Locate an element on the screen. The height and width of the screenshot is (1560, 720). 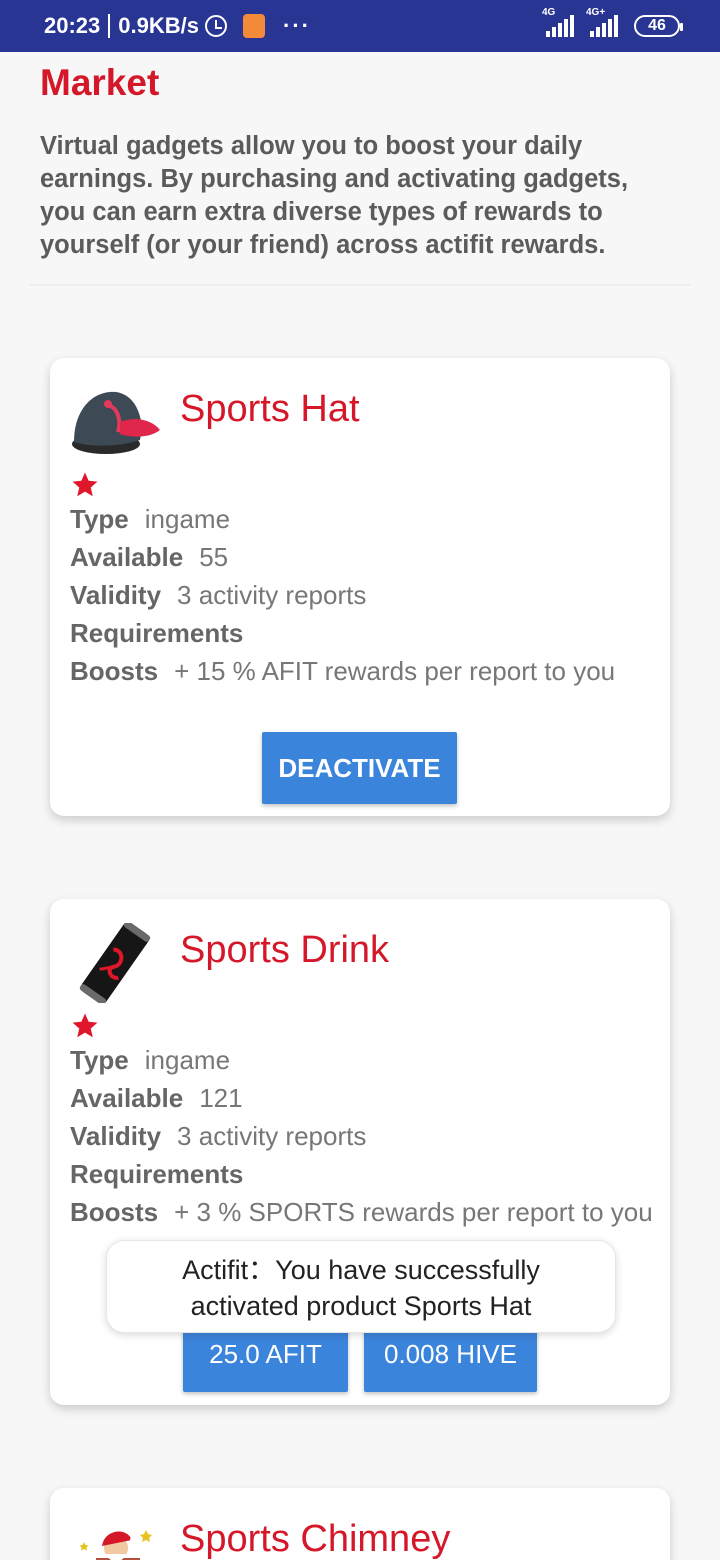
battery-level: 46 is located at coordinates (657, 25).